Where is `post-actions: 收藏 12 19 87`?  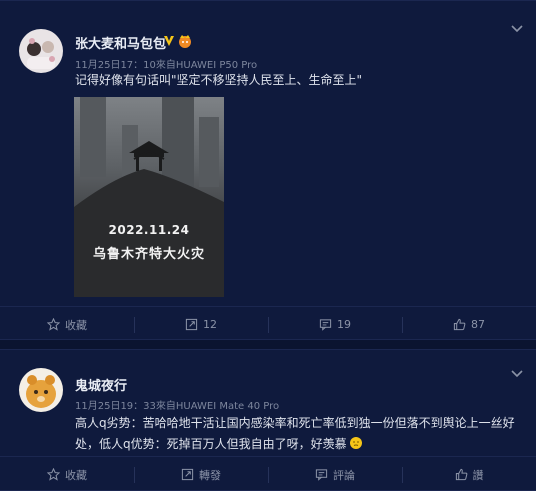
post-actions: 收藏 12 19 87 is located at coordinates (268, 324).